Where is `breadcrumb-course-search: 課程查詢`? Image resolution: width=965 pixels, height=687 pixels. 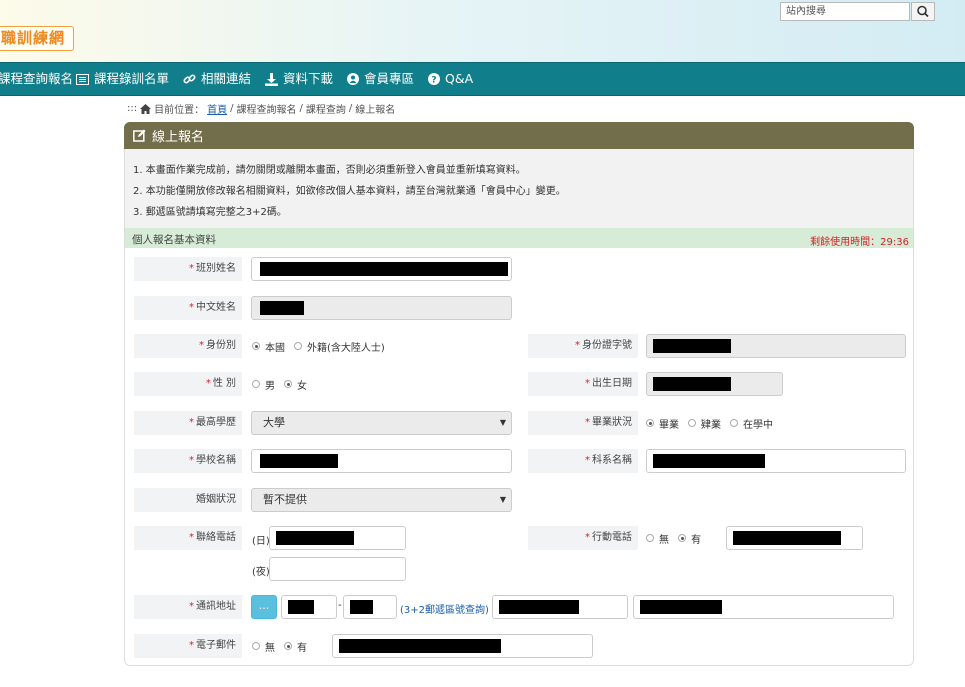
breadcrumb-course-search: 課程查詢 is located at coordinates (325, 110).